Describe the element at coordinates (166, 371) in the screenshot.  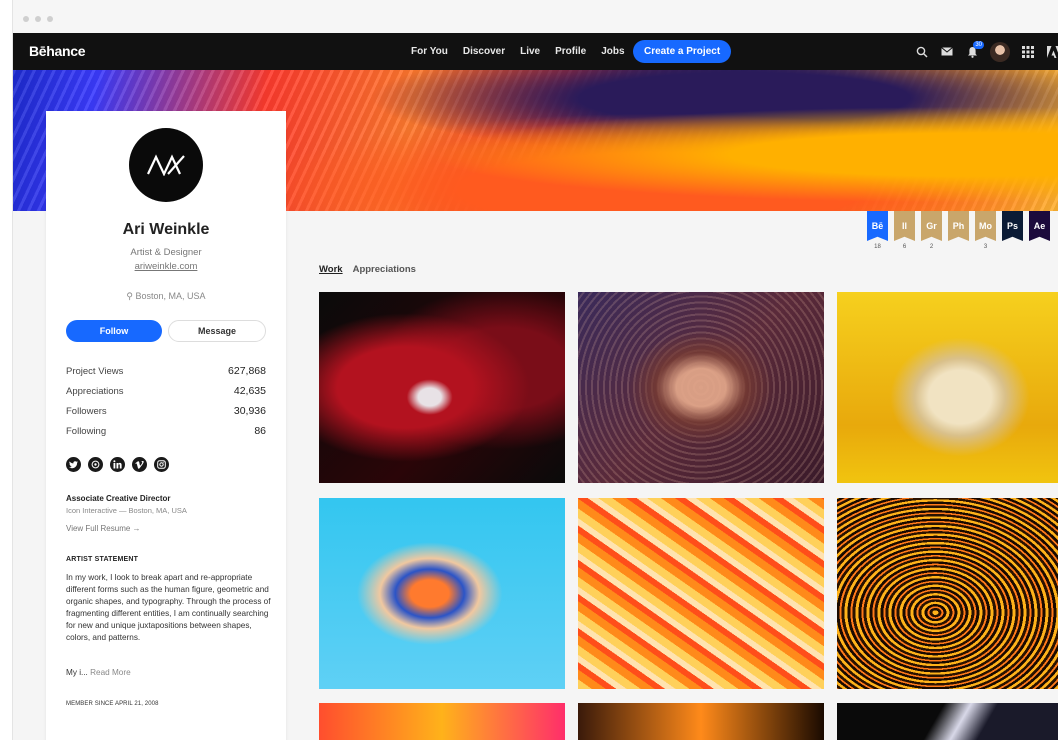
I see `stat-row-project-views: Project Views 627,868` at that location.